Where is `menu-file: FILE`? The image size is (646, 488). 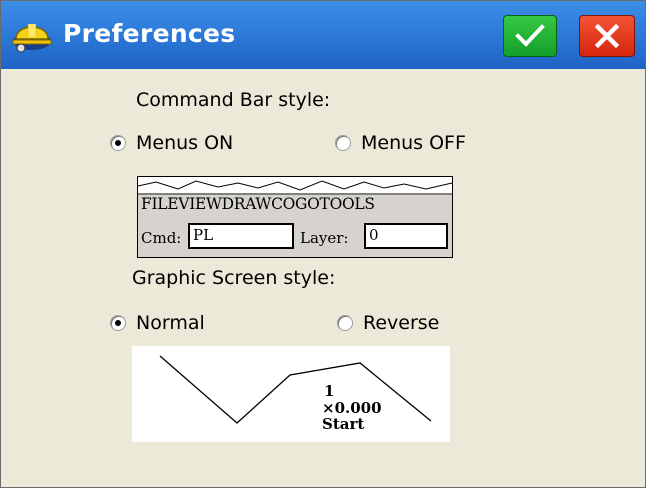
menu-file: FILE is located at coordinates (160, 204).